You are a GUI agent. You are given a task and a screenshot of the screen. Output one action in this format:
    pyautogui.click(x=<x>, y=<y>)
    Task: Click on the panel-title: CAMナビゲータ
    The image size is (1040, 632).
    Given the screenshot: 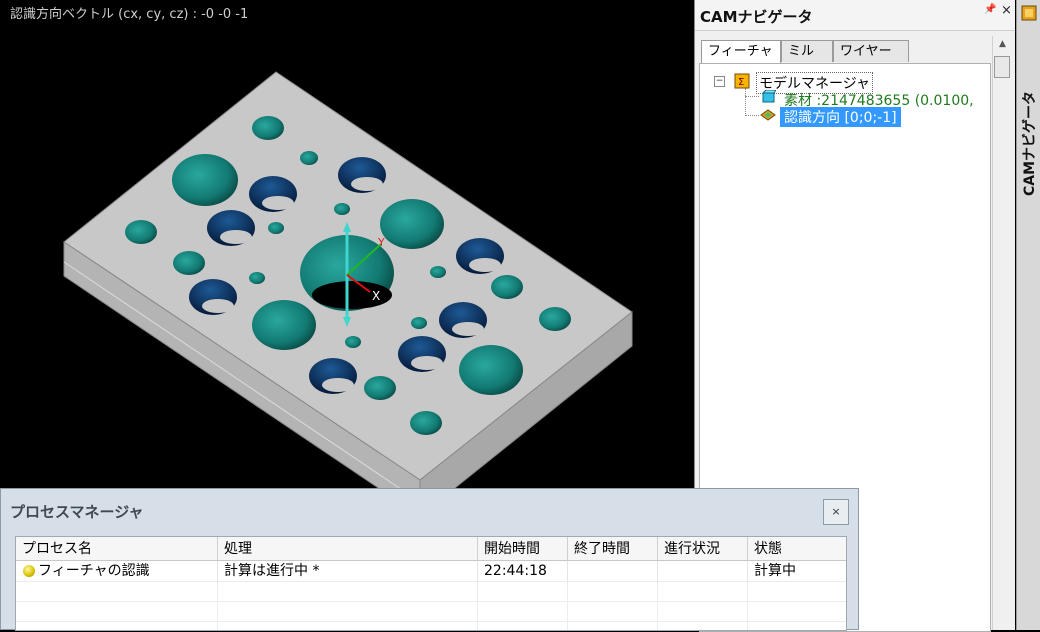 What is the action you would take?
    pyautogui.click(x=756, y=17)
    